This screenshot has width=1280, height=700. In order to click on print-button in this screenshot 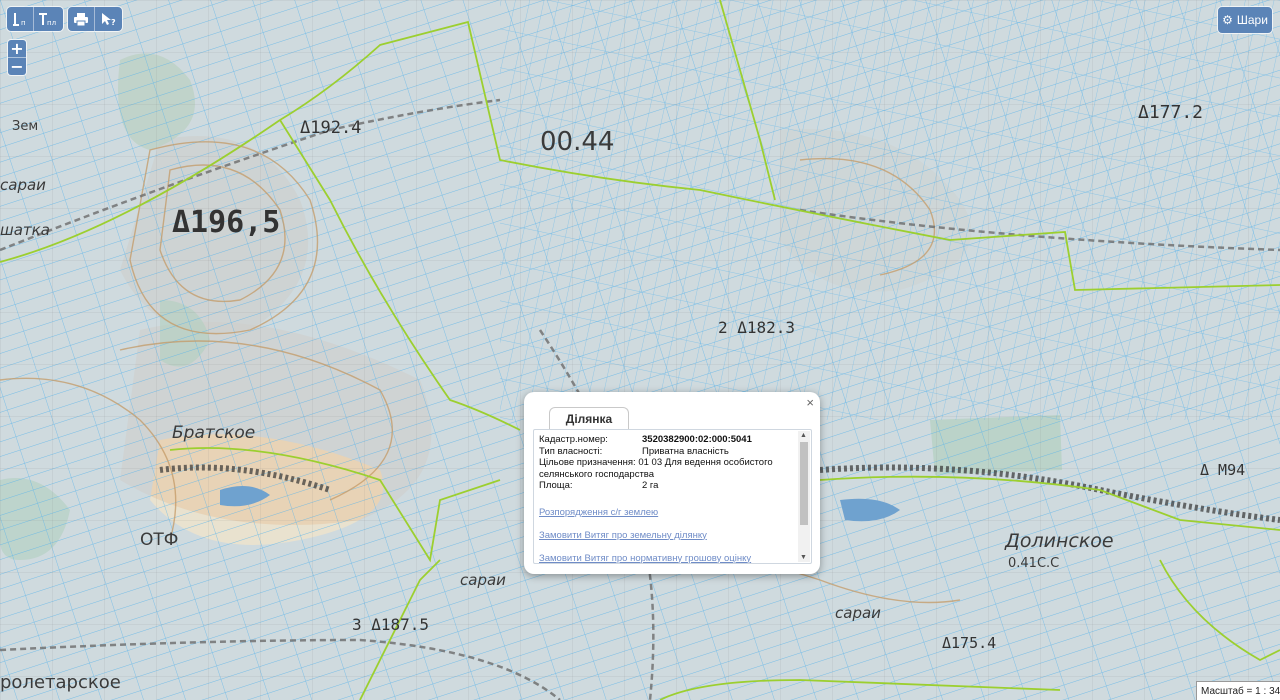, I will do `click(81, 19)`.